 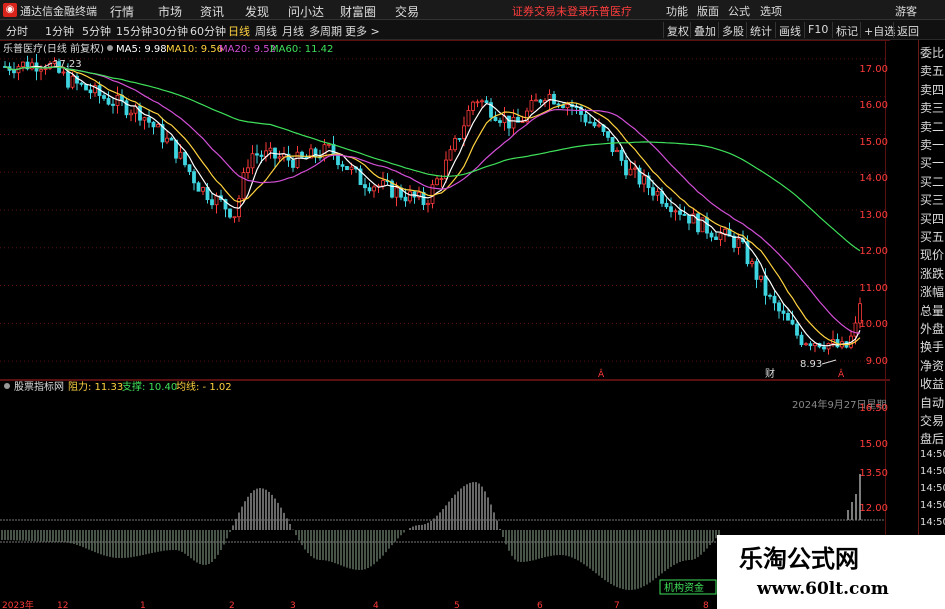 I want to click on finance-marker: 财, so click(x=770, y=373).